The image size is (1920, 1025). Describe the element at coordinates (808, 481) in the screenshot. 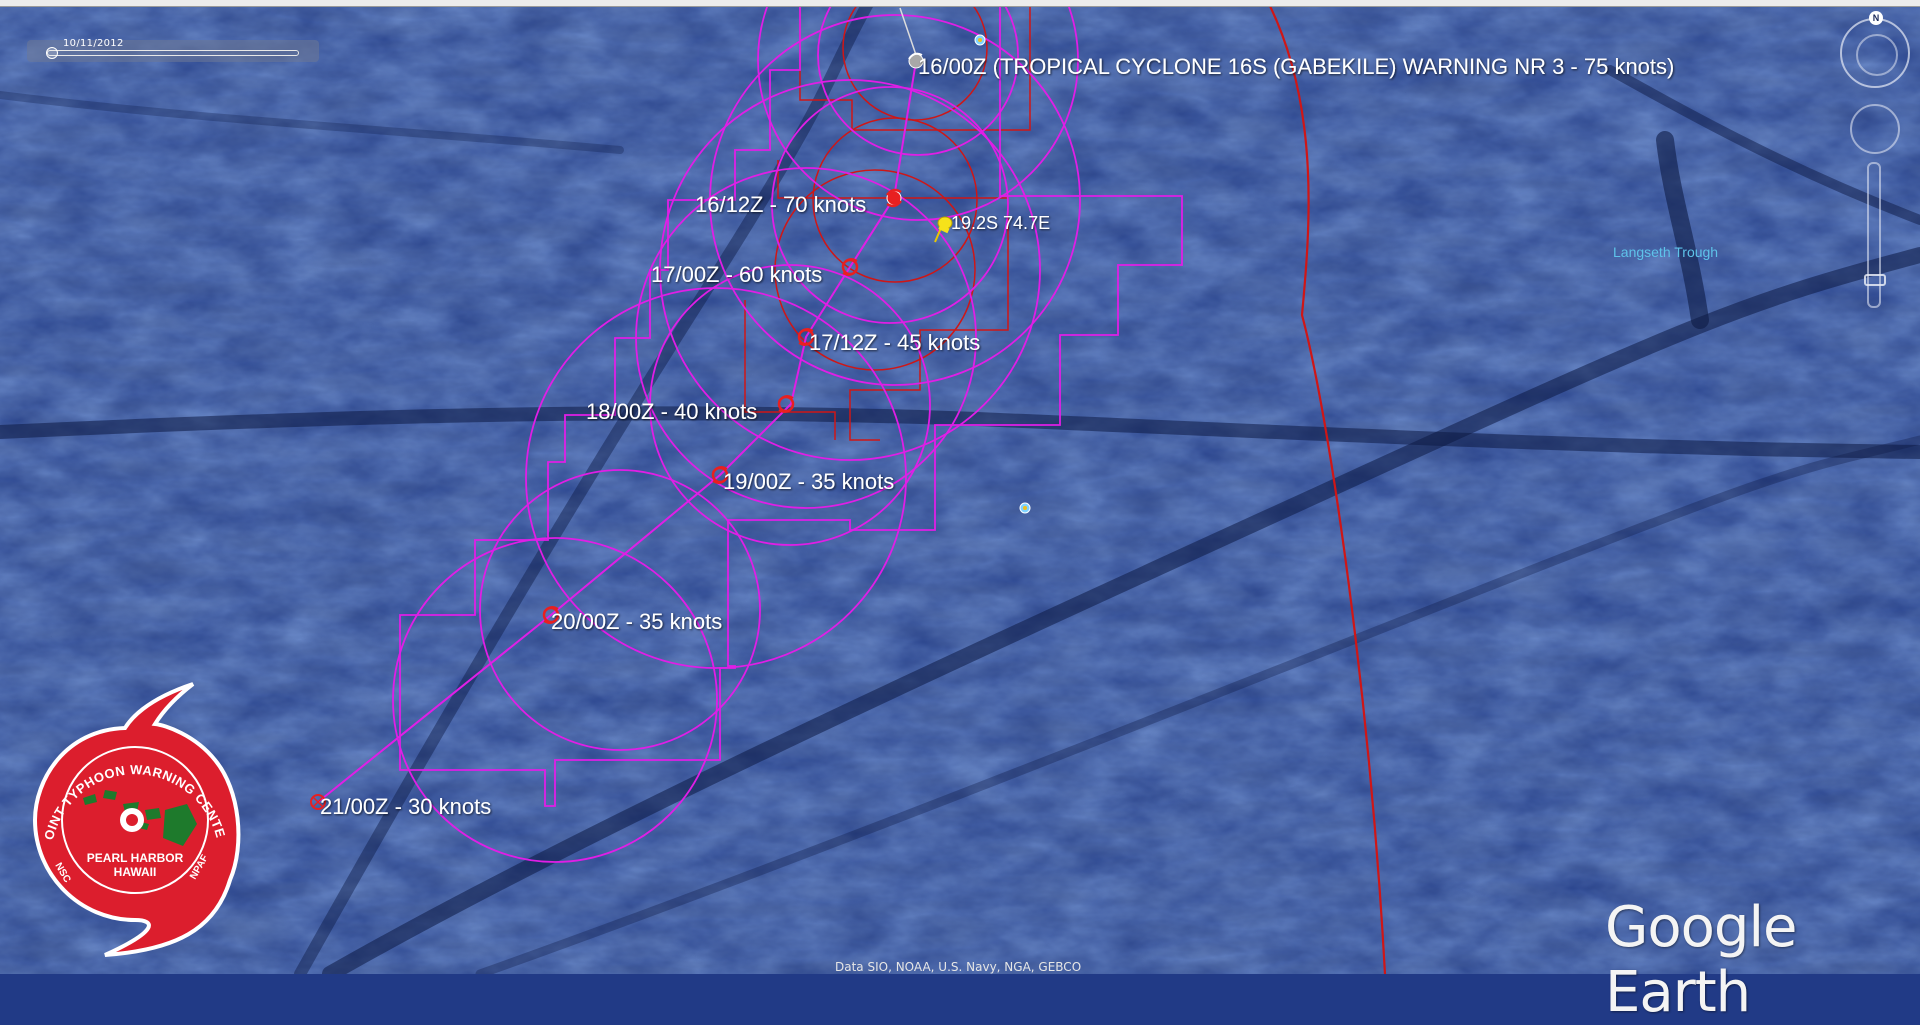

I see `forecast-label-5: 19/00Z - 35 knots` at that location.